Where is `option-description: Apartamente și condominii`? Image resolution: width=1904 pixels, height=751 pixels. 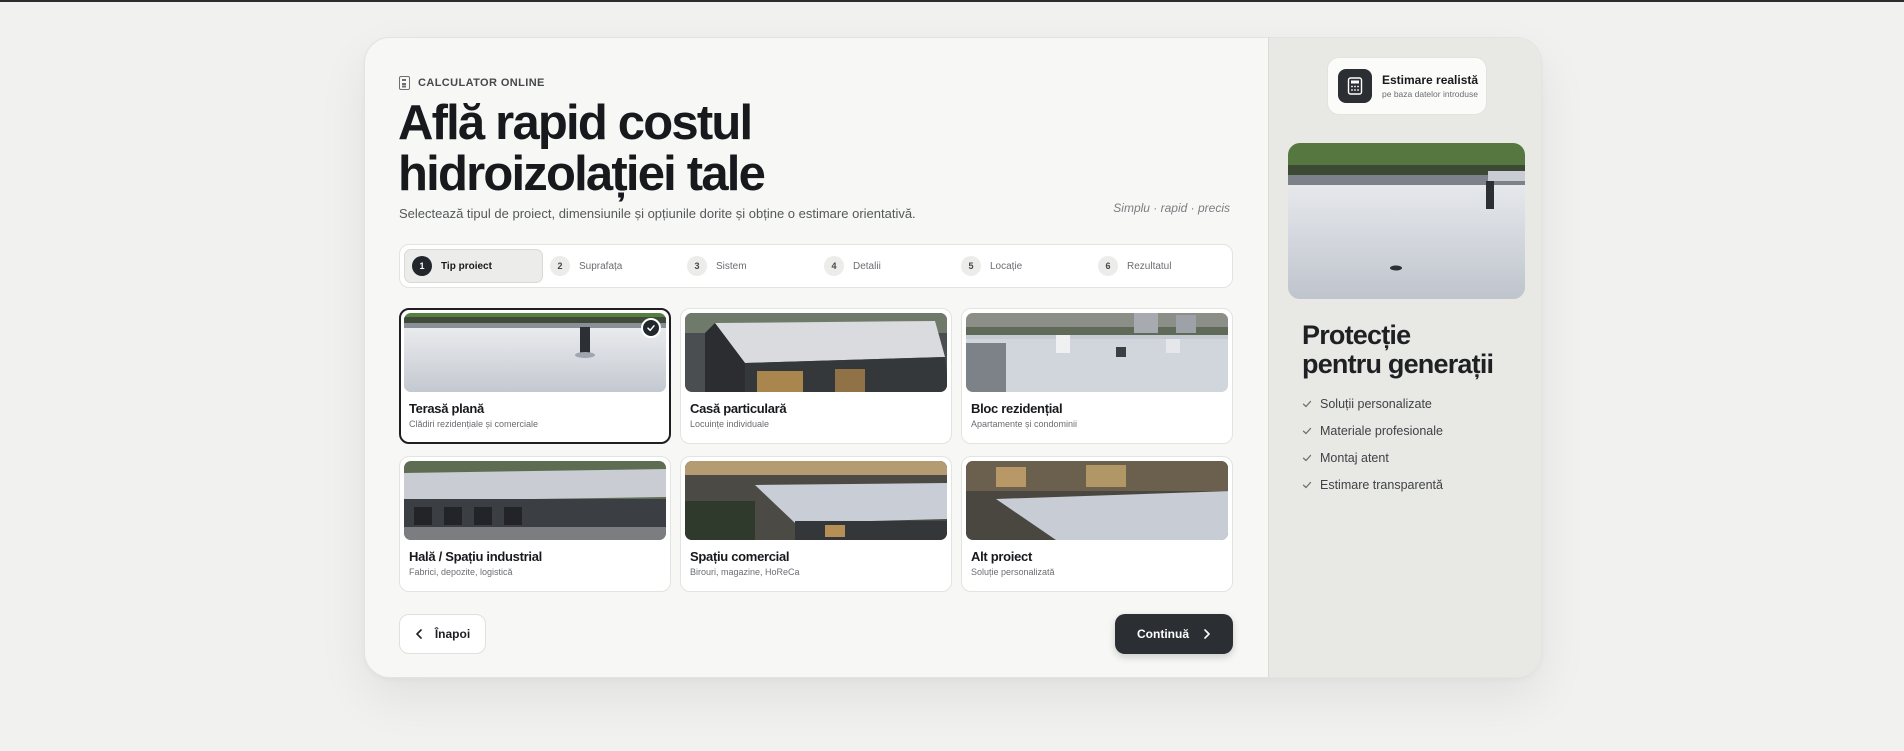 option-description: Apartamente și condominii is located at coordinates (1024, 424).